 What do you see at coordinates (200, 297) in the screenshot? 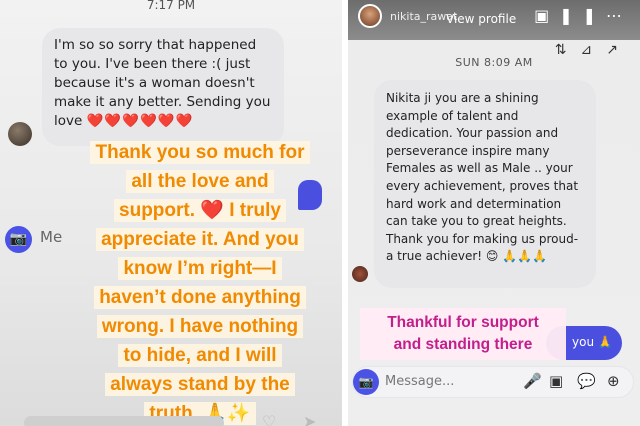
I see `caption-line: haven’t done anything` at bounding box center [200, 297].